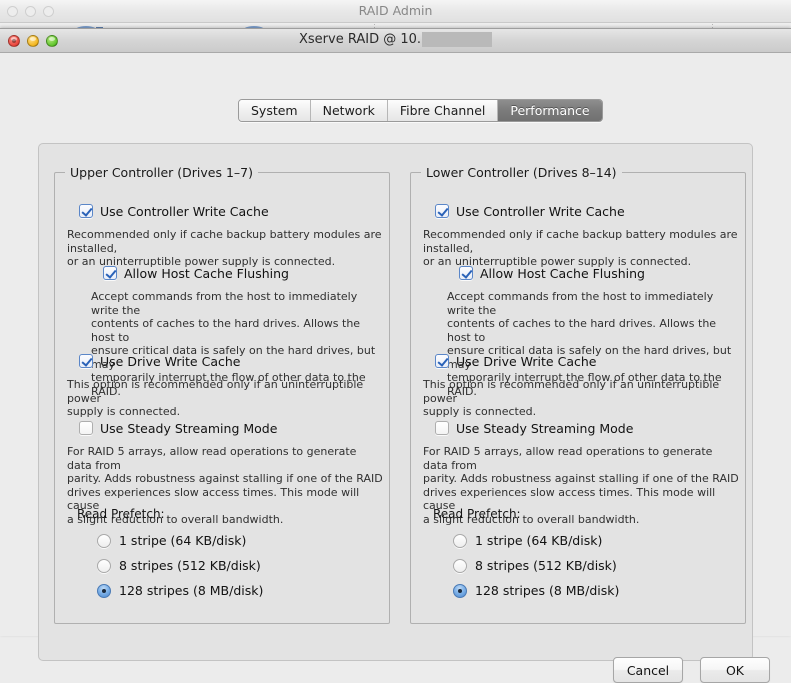  What do you see at coordinates (545, 428) in the screenshot?
I see `lower-steady-streaming-label: Use Steady Streaming Mode` at bounding box center [545, 428].